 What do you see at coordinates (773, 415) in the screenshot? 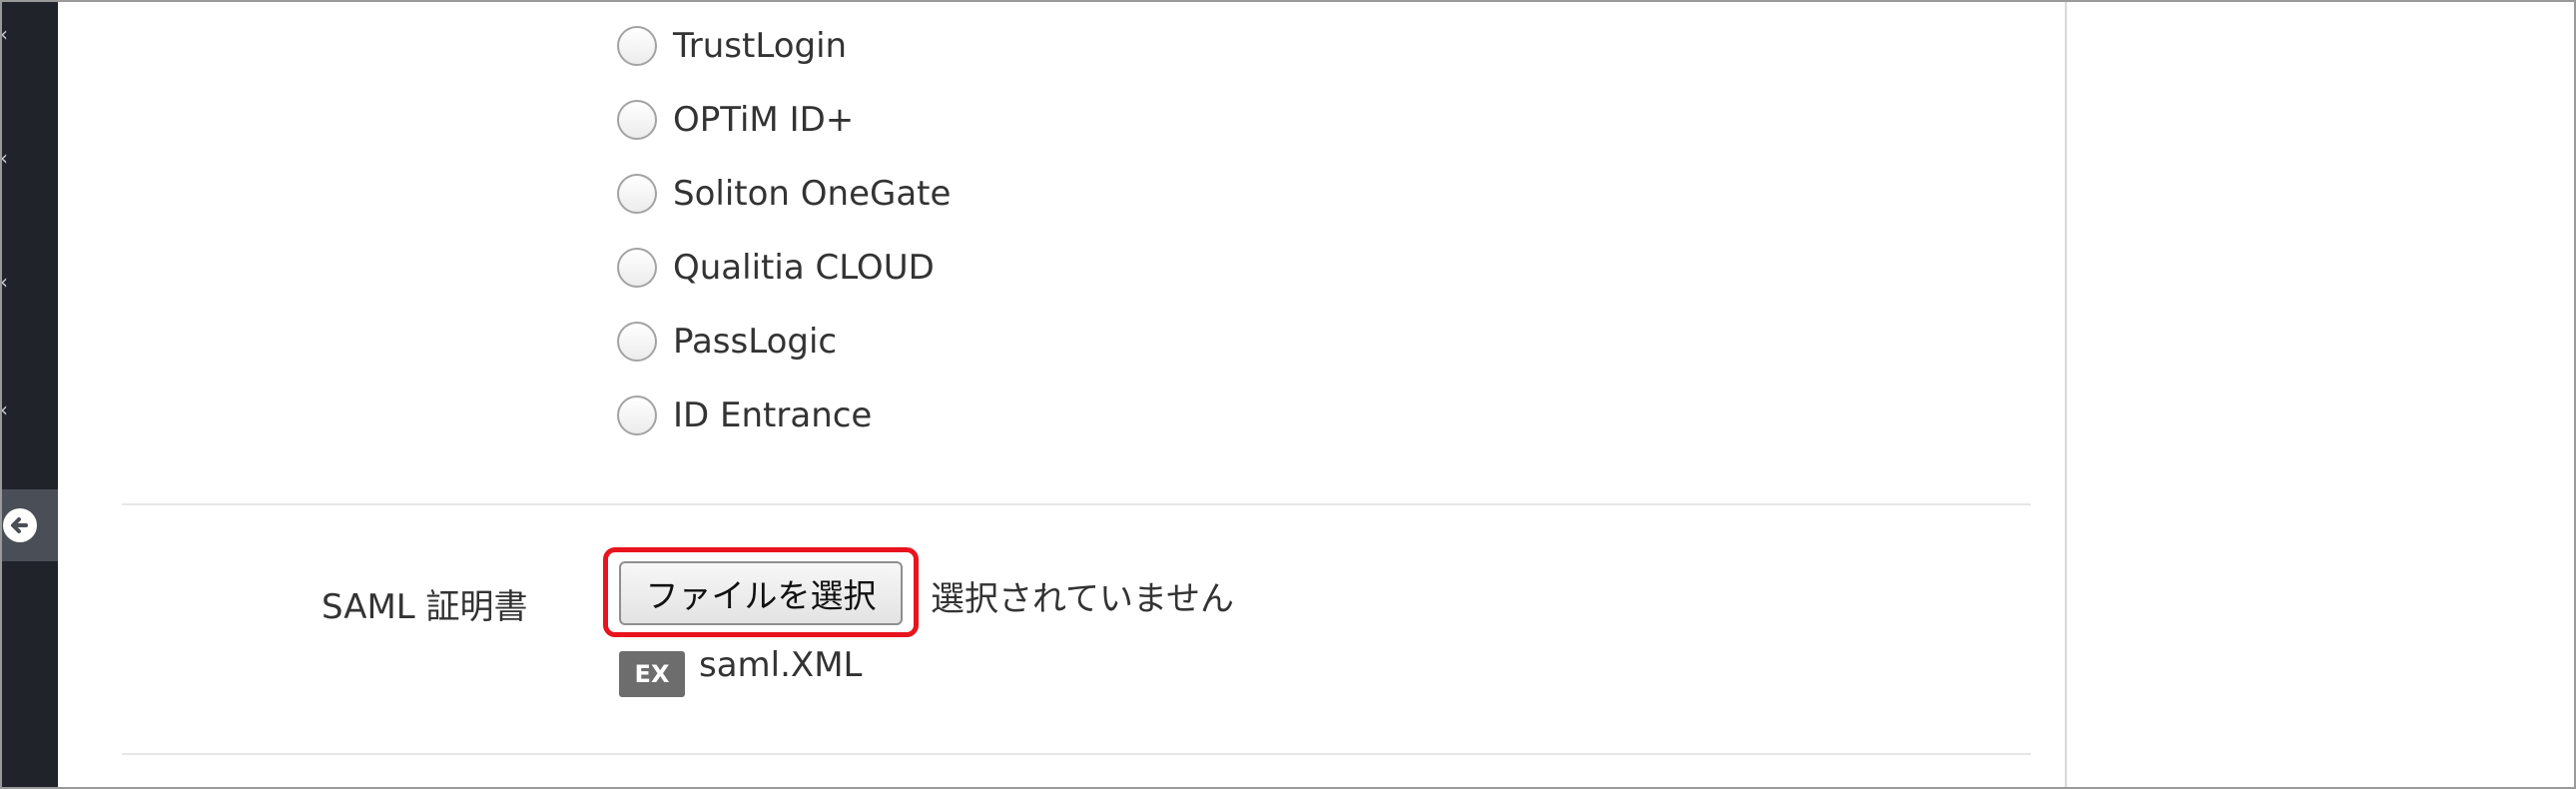
I see `radio-label: ID Entrance` at bounding box center [773, 415].